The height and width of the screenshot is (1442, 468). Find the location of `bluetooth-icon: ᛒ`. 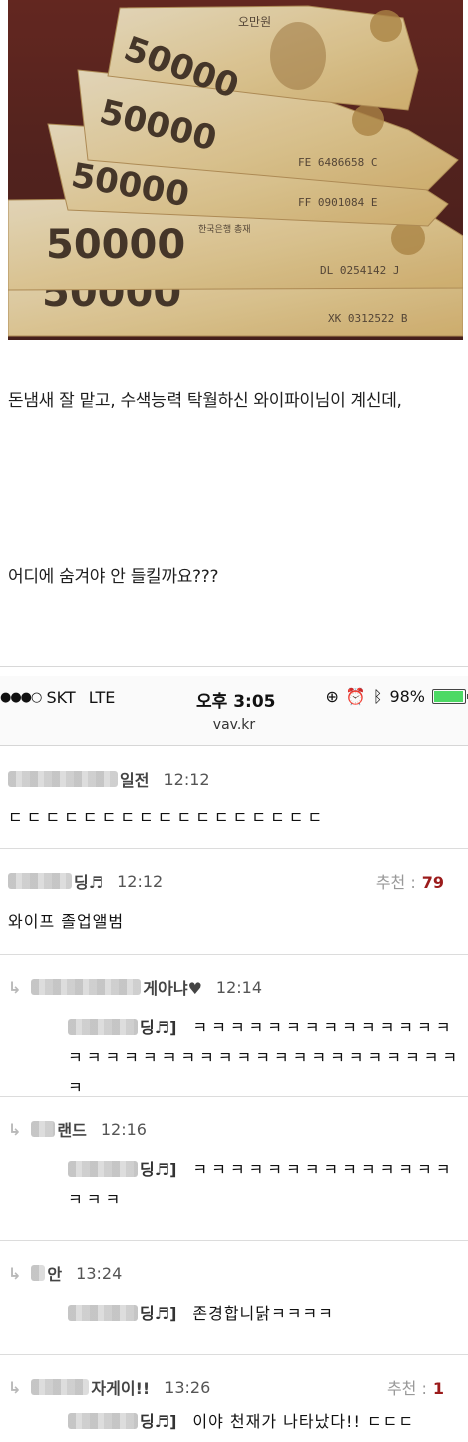

bluetooth-icon: ᛒ is located at coordinates (377, 696).